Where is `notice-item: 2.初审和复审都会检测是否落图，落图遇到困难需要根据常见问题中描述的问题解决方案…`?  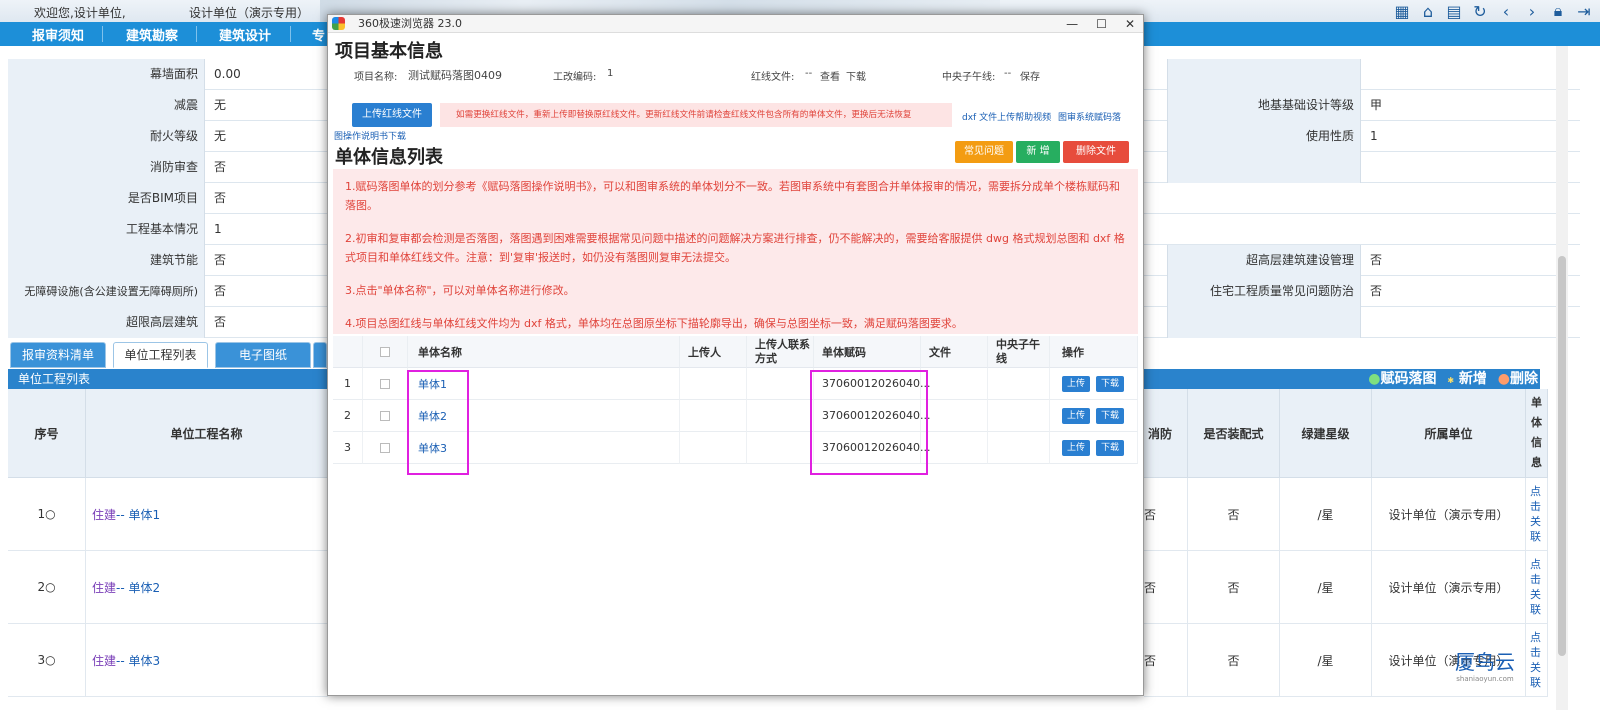
notice-item: 2.初审和复审都会检测是否落图，落图遇到困难需要根据常见问题中描述的问题解决方案… is located at coordinates (735, 248).